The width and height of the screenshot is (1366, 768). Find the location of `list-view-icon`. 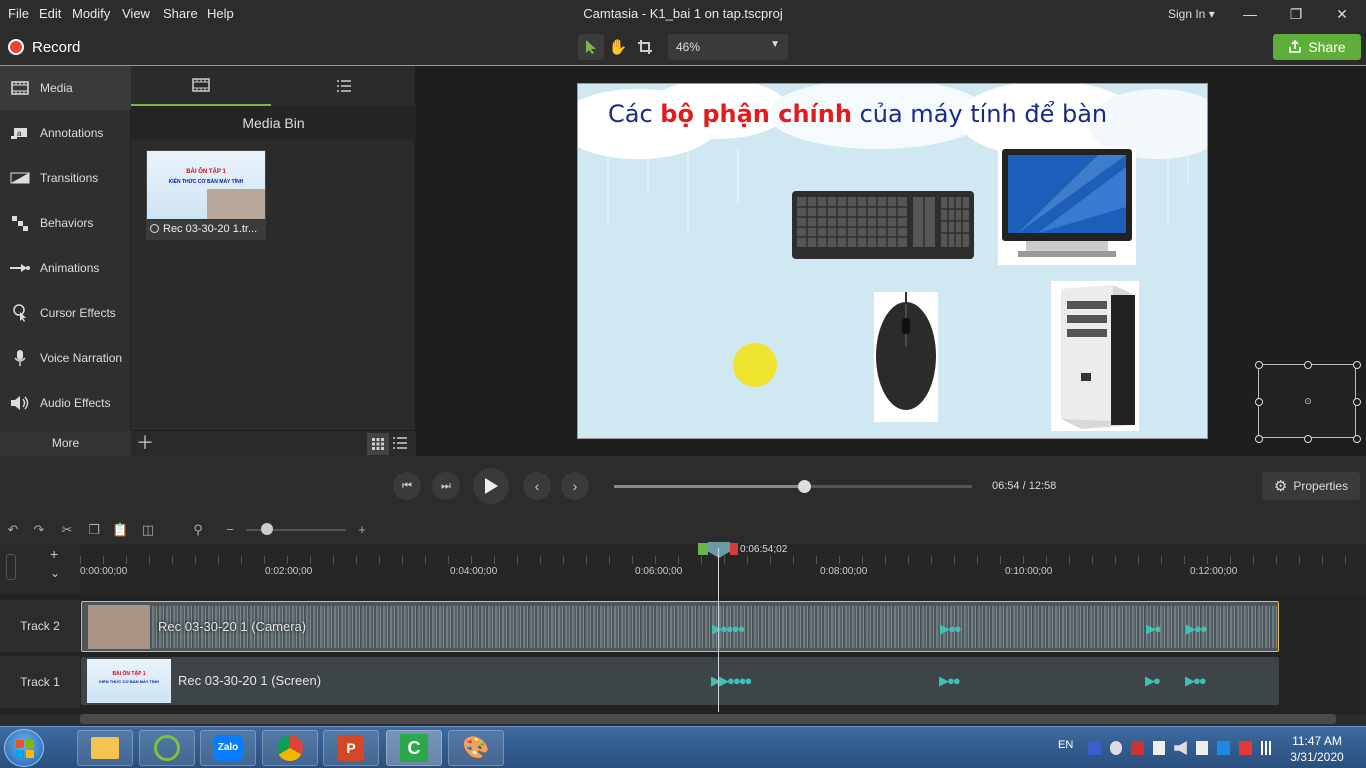

list-view-icon is located at coordinates (400, 444).